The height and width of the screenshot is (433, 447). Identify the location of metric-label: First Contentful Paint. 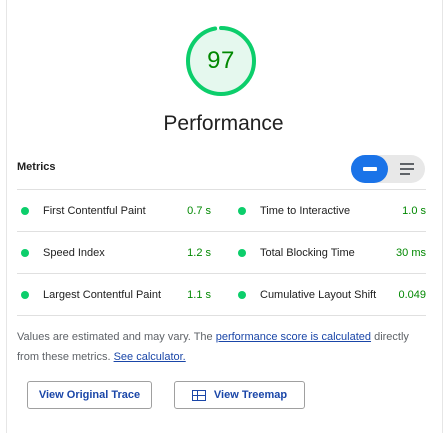
(94, 211).